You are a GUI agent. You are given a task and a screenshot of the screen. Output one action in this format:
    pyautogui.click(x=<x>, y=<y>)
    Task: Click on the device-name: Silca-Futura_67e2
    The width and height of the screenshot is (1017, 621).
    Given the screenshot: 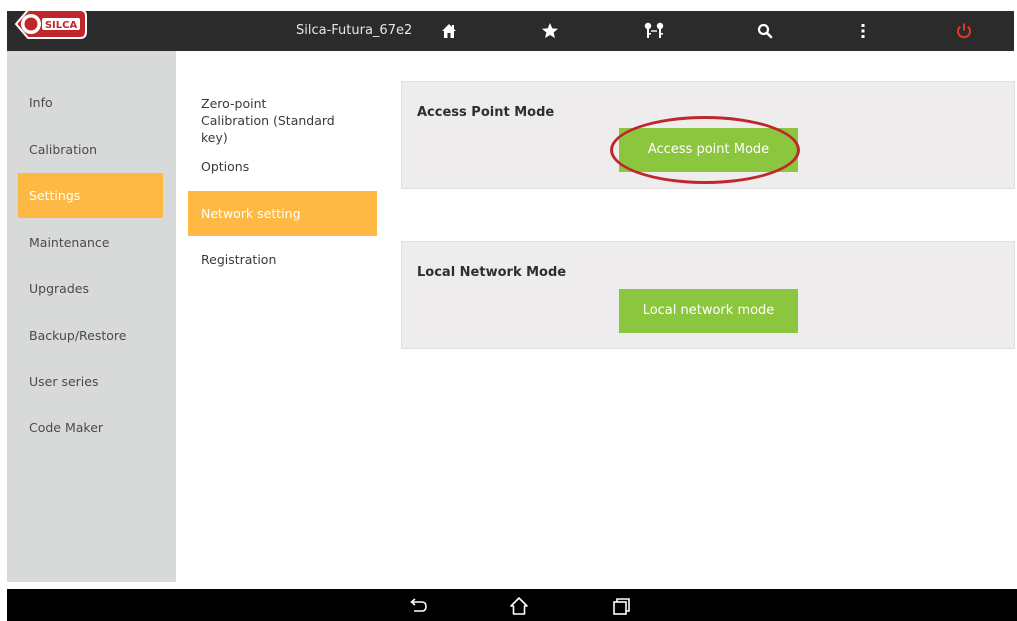 What is the action you would take?
    pyautogui.click(x=354, y=30)
    